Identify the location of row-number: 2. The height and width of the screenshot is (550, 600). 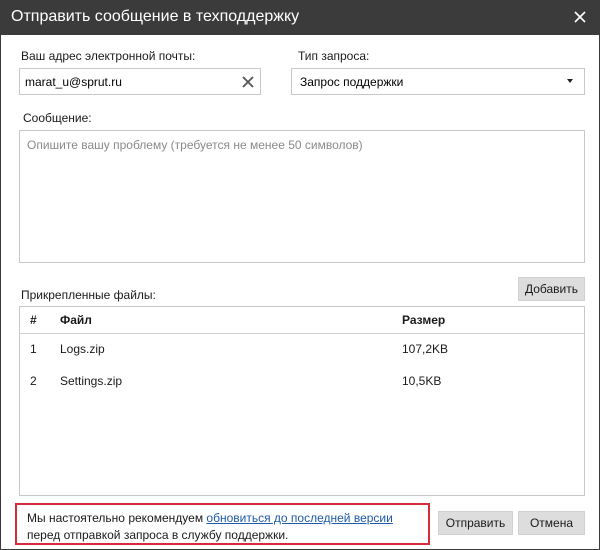
(33, 381).